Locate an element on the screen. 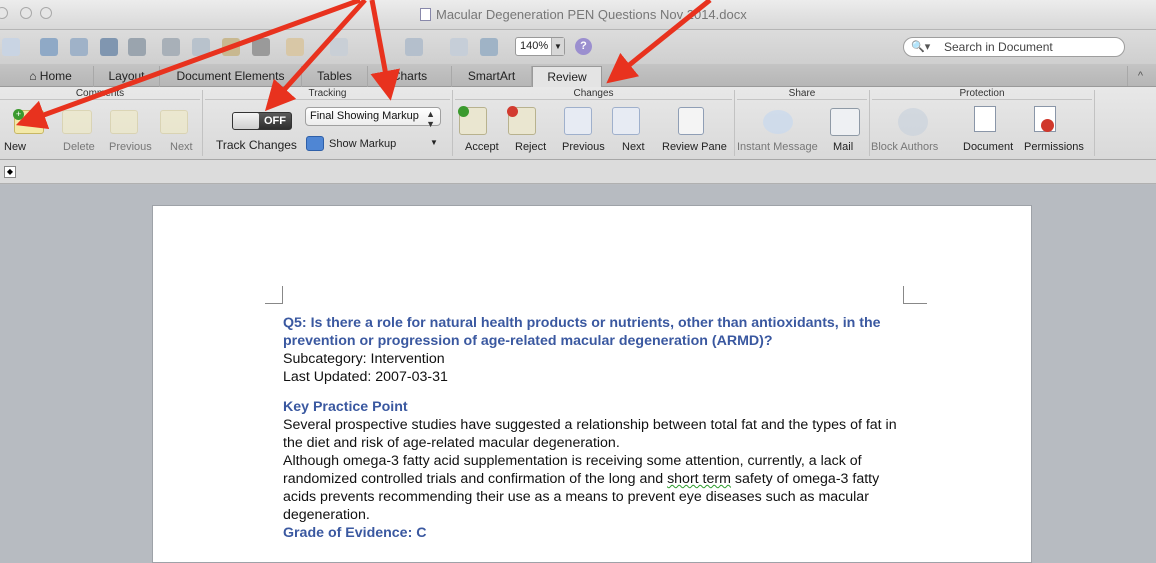  next-change-icon is located at coordinates (626, 121).